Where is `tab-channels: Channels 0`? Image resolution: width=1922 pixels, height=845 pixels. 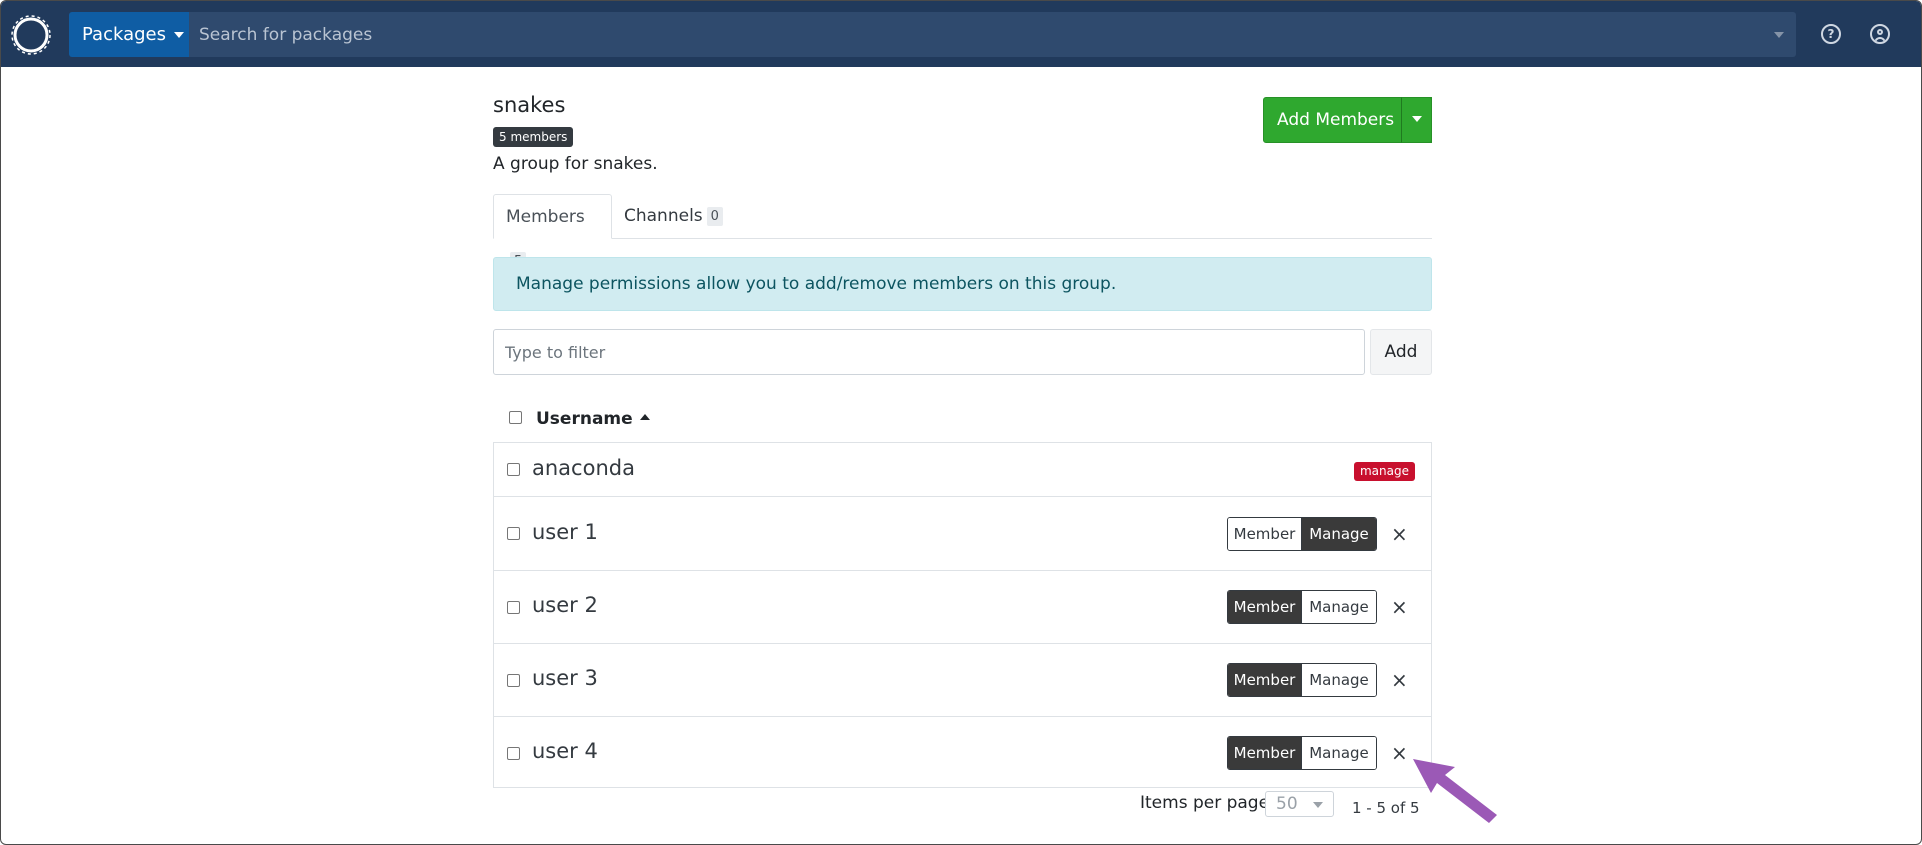 tab-channels: Channels 0 is located at coordinates (673, 216).